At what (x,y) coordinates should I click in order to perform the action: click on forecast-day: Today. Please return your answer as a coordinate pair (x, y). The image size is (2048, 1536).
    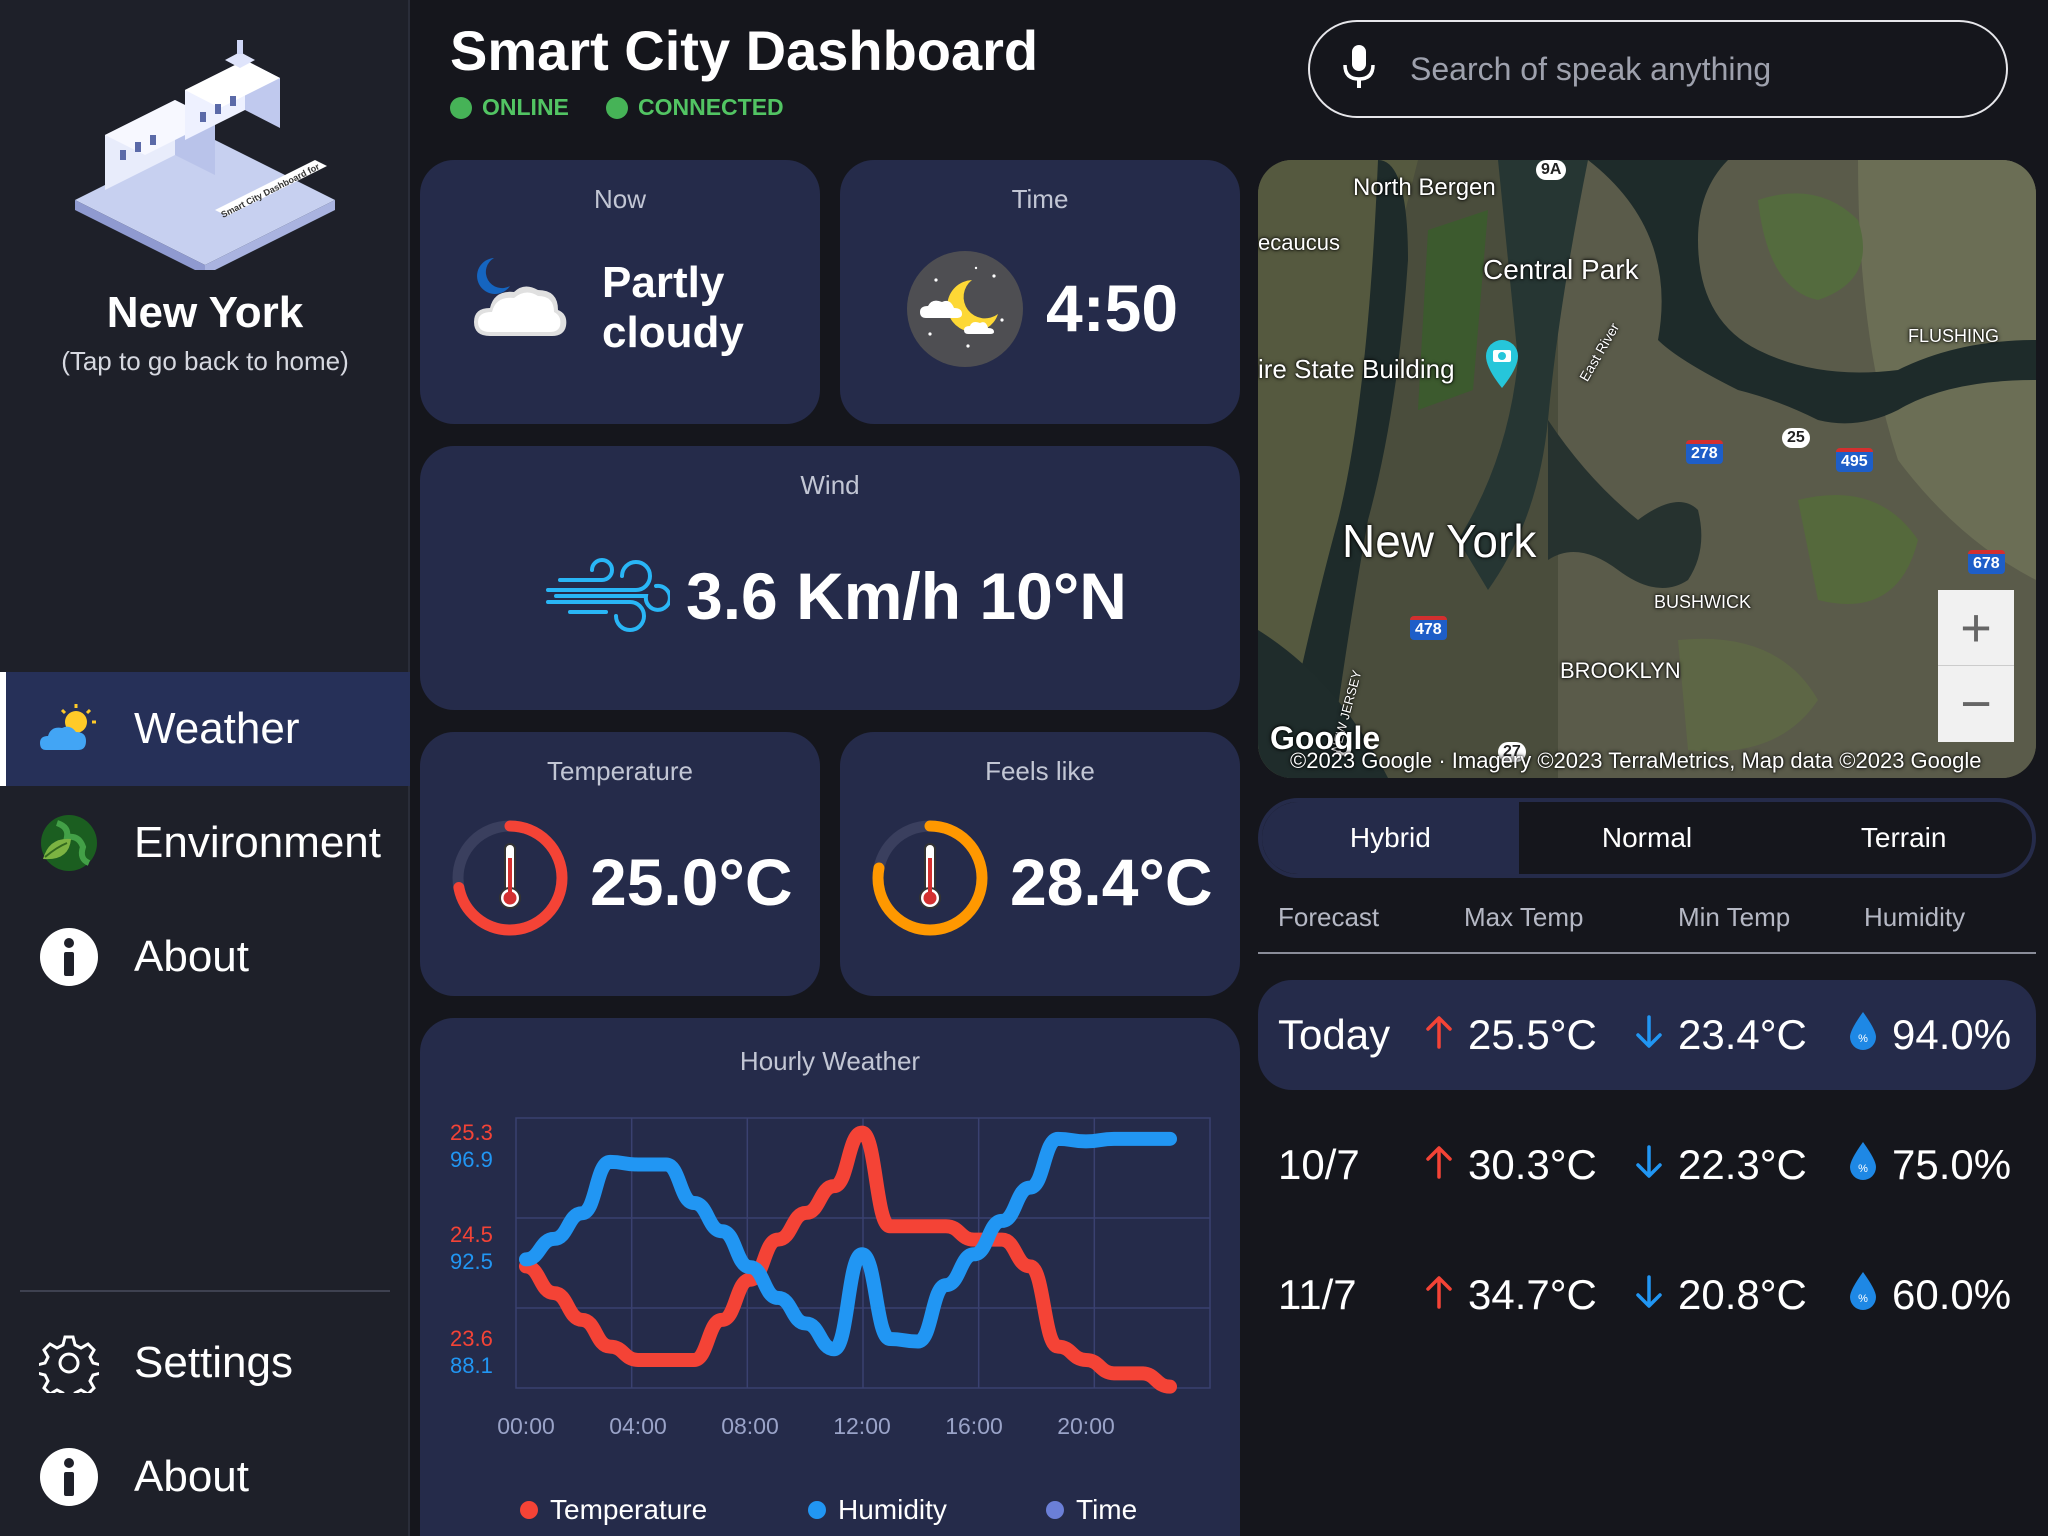
    Looking at the image, I should click on (1334, 1034).